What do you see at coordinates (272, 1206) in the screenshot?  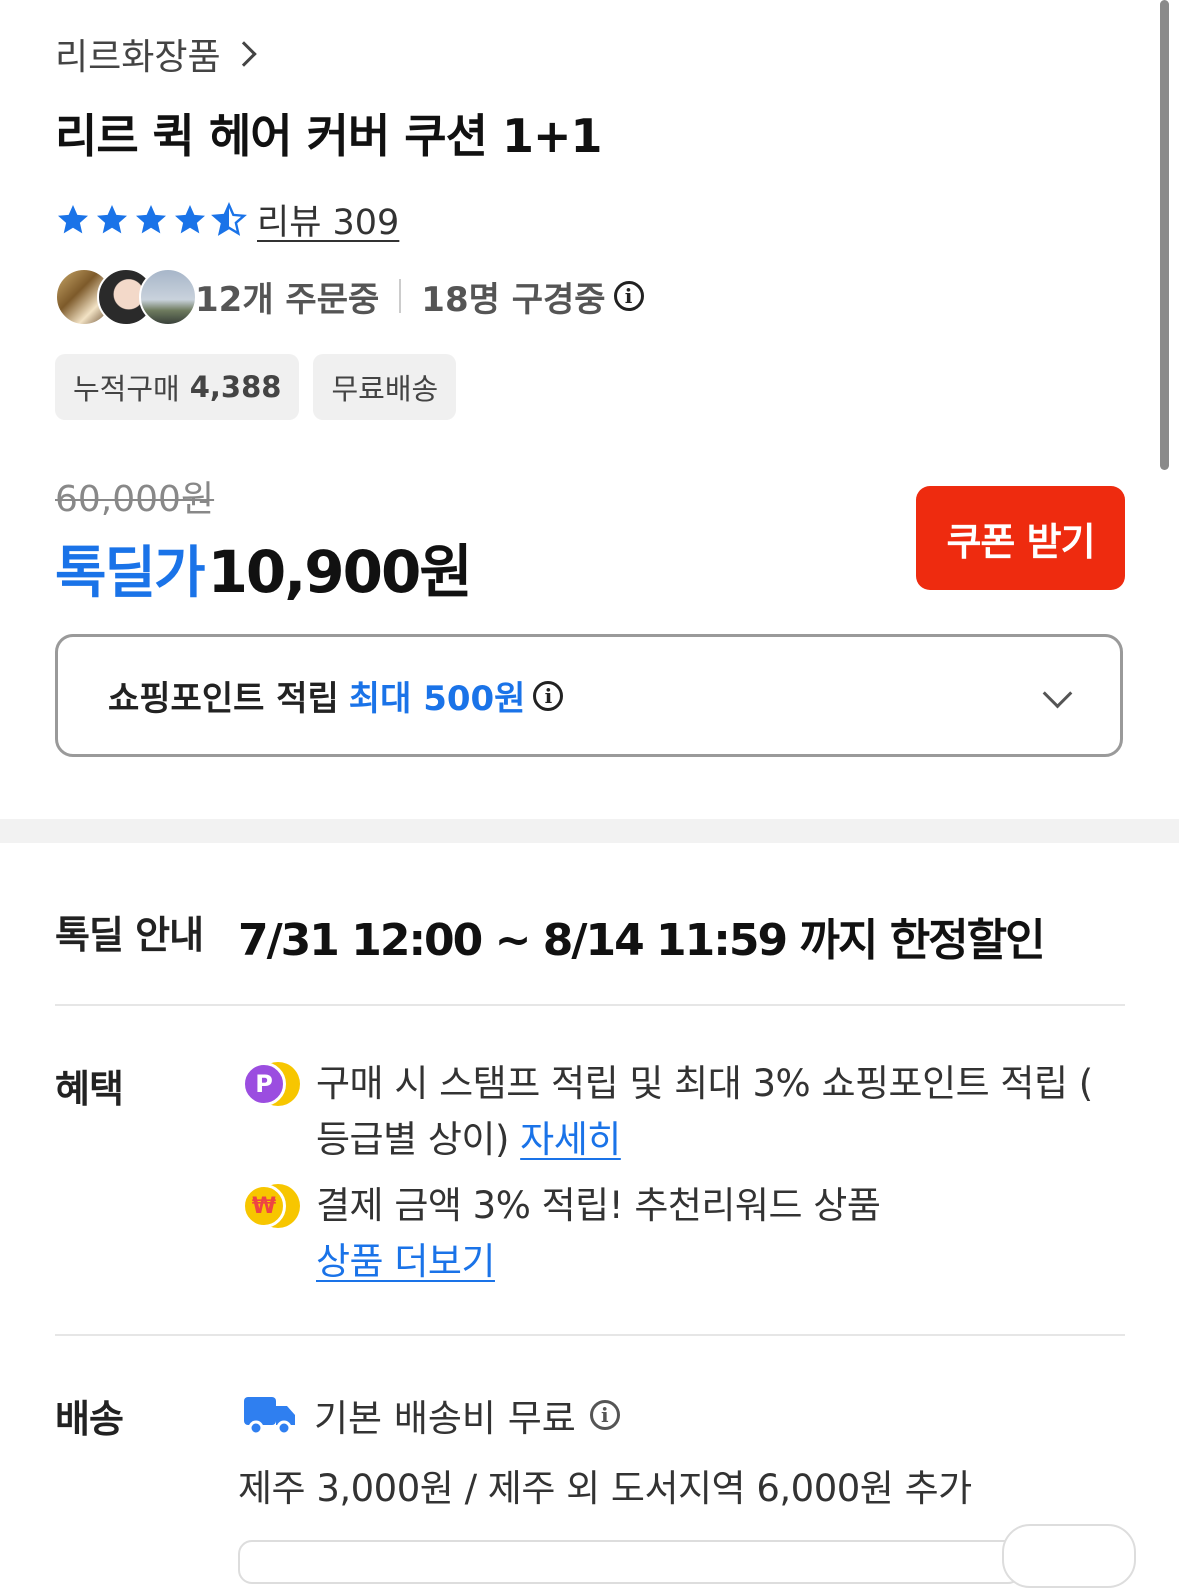 I see `won-coin-icon: ₩` at bounding box center [272, 1206].